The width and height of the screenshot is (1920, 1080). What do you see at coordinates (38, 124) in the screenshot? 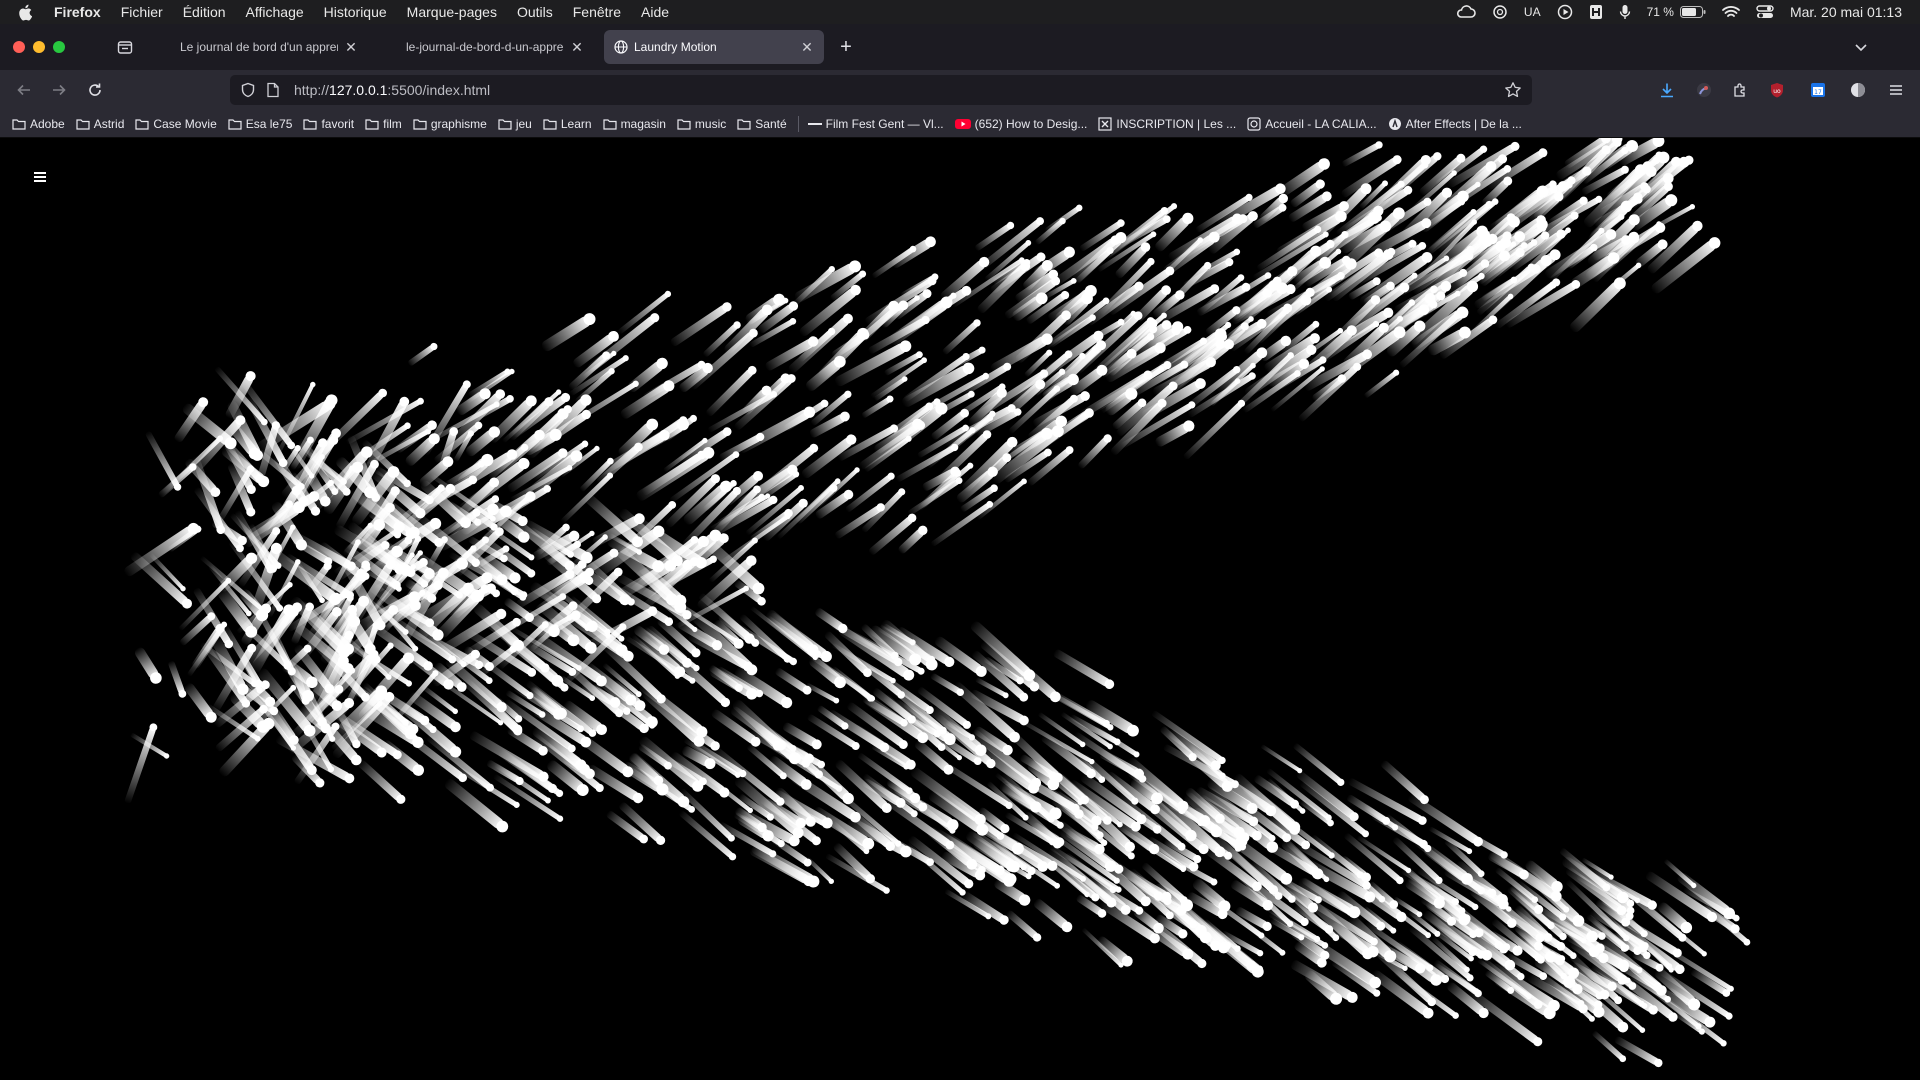
I see `bookmark-folder-adobe: Adobe` at bounding box center [38, 124].